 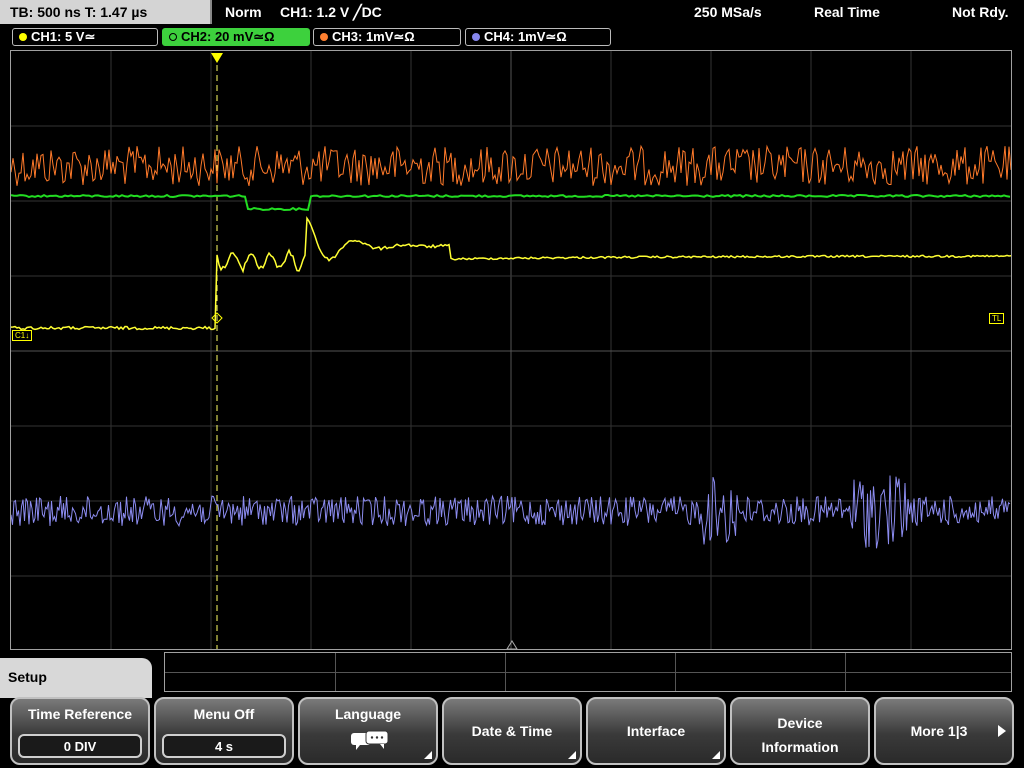 What do you see at coordinates (800, 747) in the screenshot?
I see `device-info-line2: Information` at bounding box center [800, 747].